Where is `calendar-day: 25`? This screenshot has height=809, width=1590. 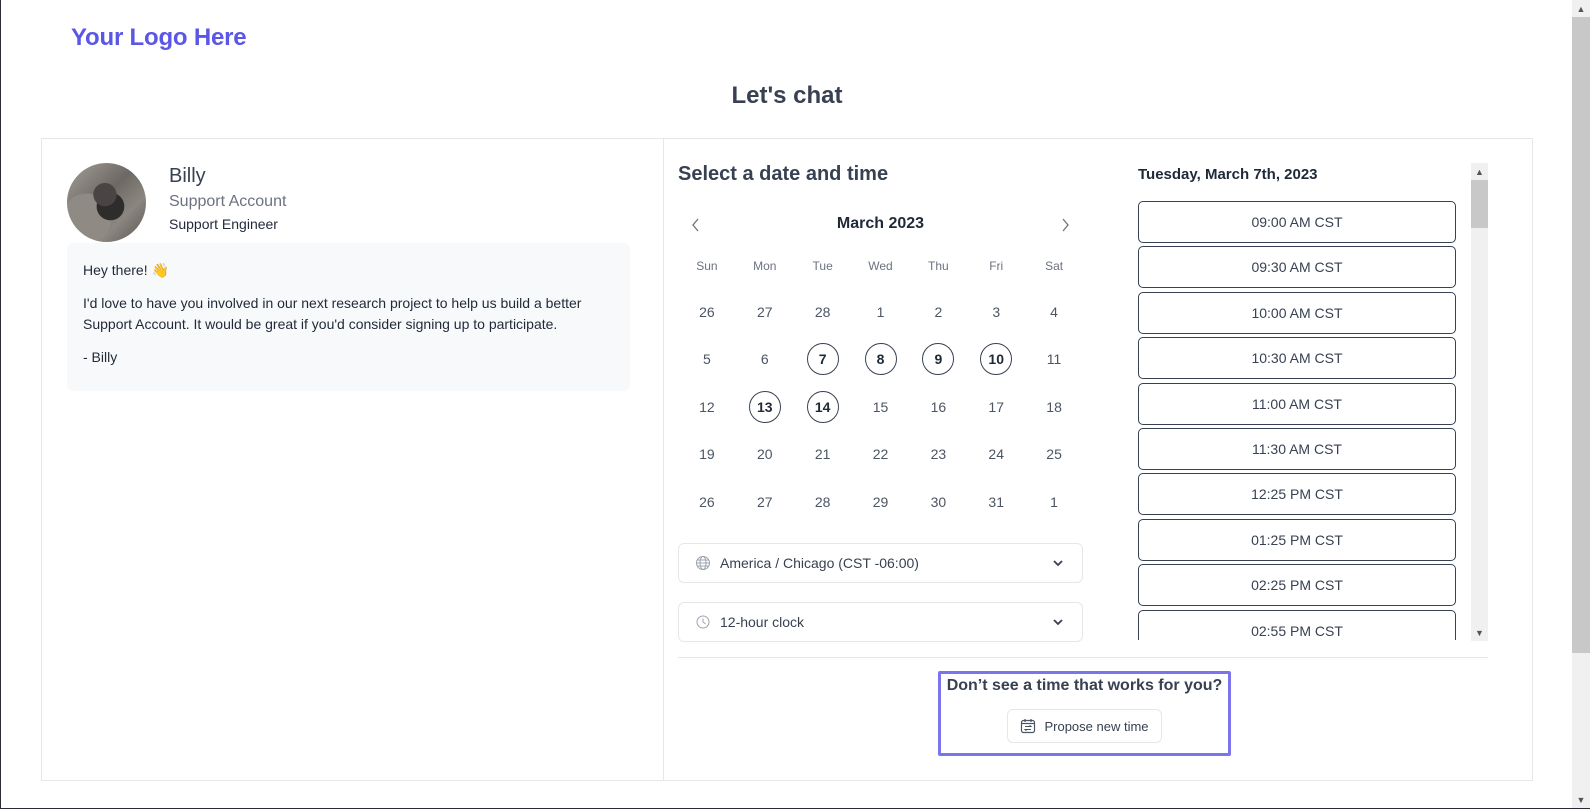
calendar-day: 25 is located at coordinates (1054, 454).